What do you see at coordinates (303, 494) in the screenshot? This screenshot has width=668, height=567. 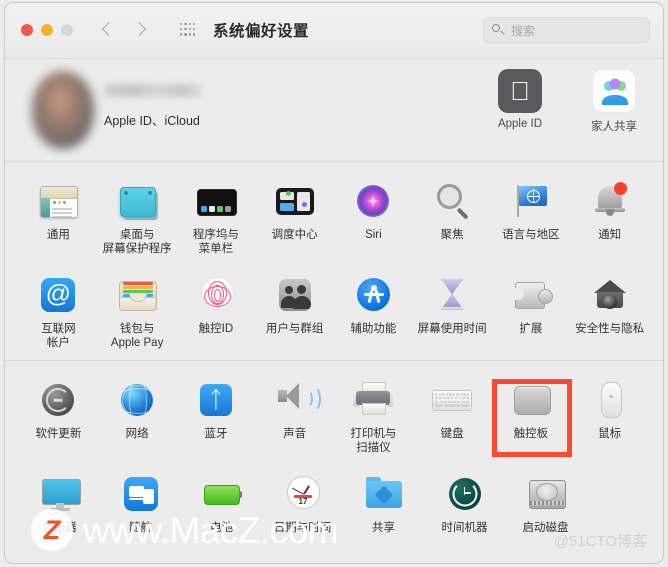 I see `date-time-icon: 17` at bounding box center [303, 494].